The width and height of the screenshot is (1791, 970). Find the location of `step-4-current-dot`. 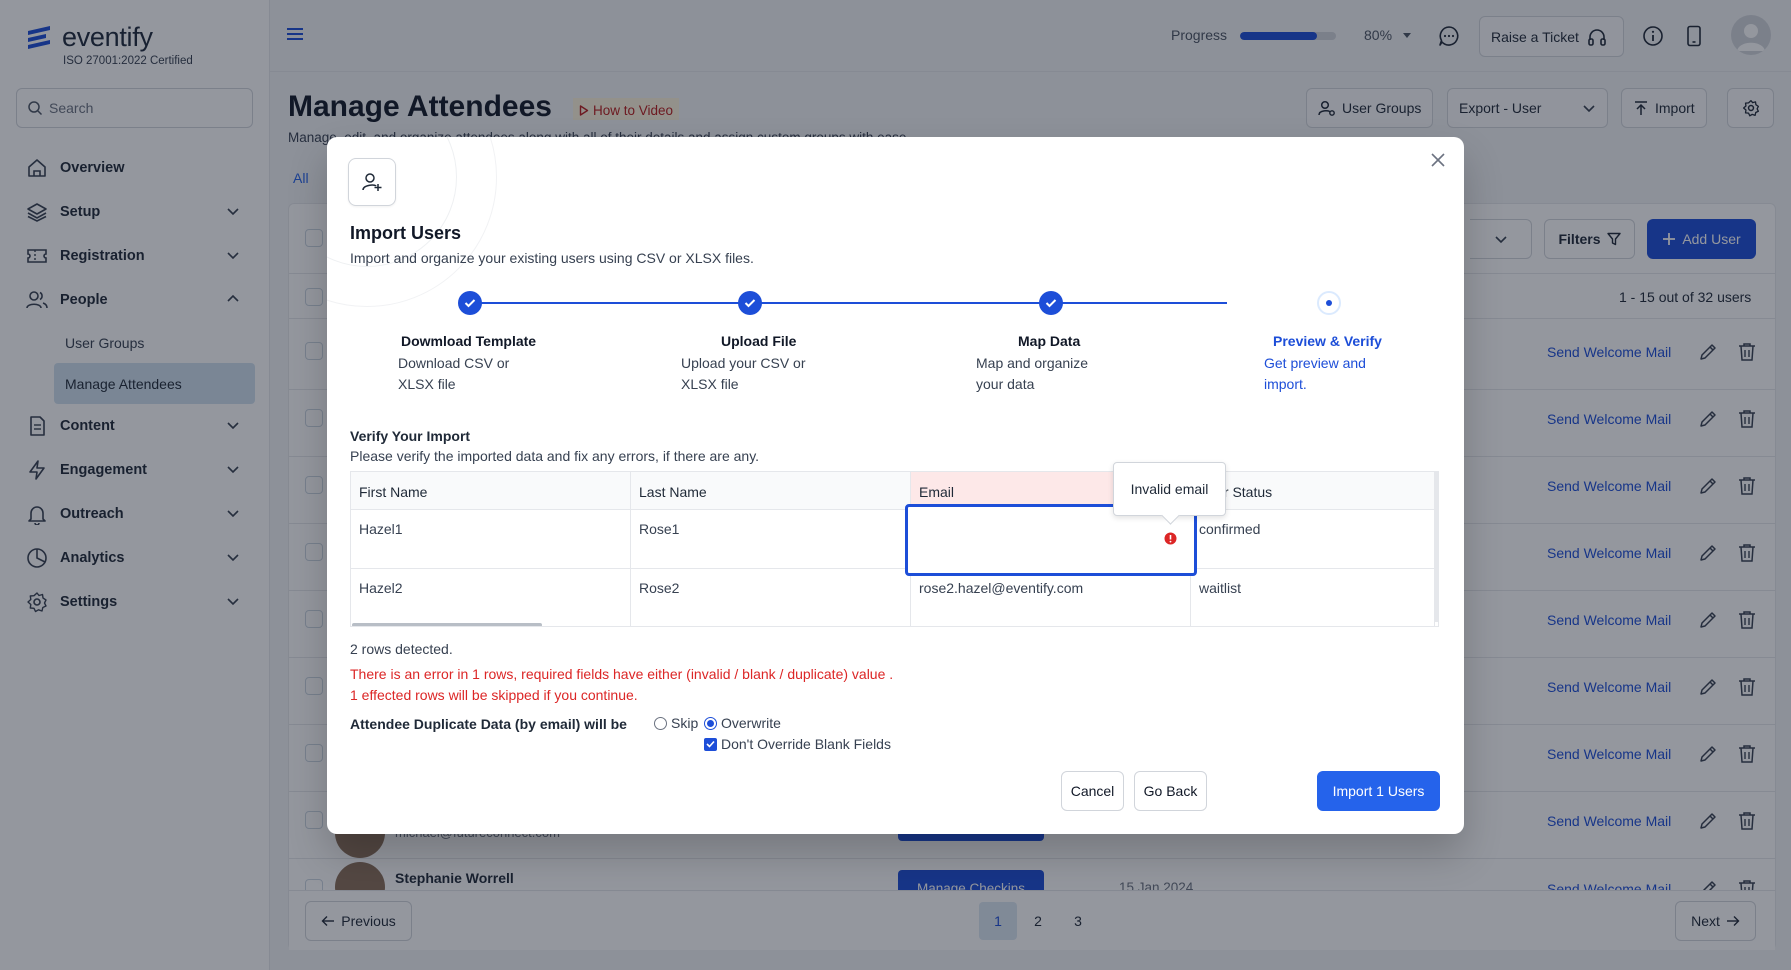

step-4-current-dot is located at coordinates (1329, 303).